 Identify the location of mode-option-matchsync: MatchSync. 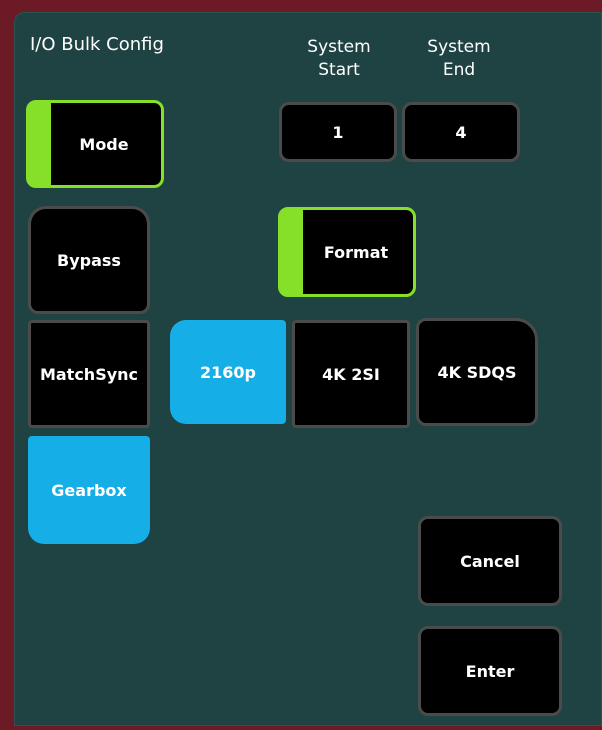
(89, 374).